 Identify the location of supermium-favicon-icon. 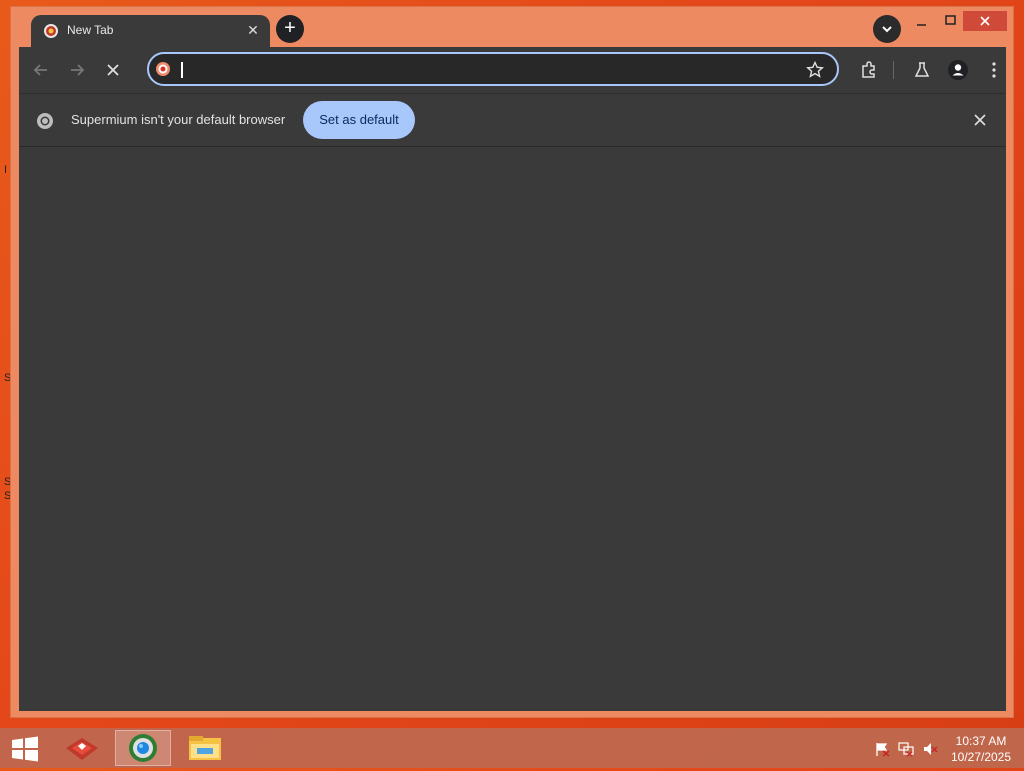
(51, 31).